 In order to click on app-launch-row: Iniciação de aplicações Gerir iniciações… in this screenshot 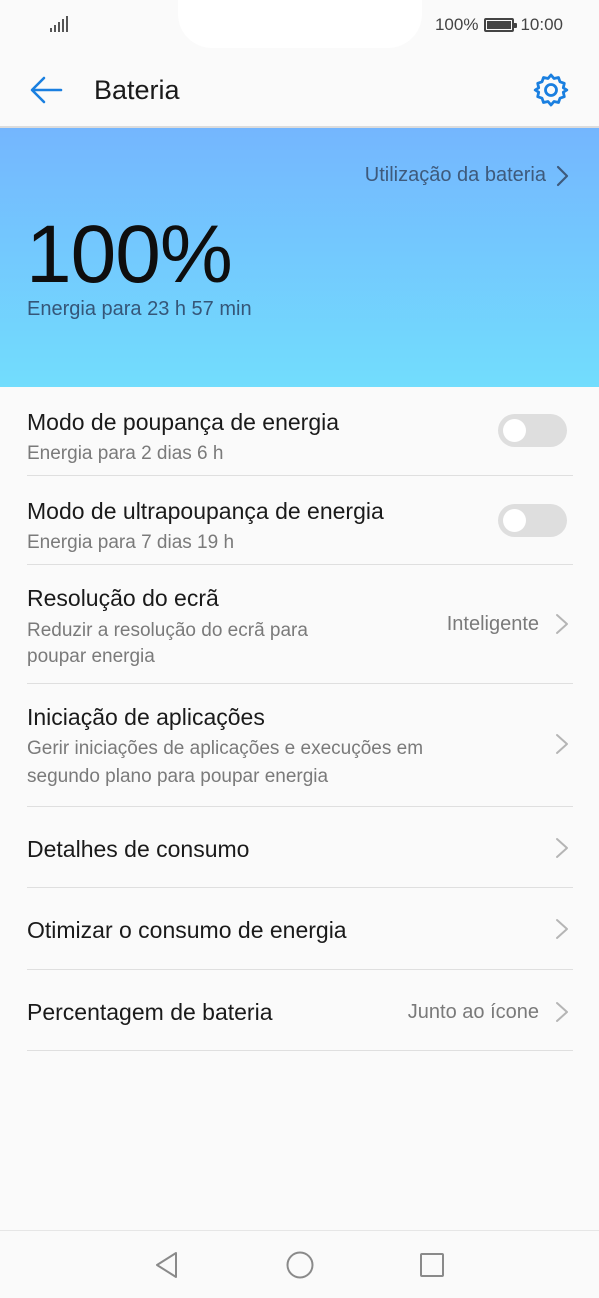, I will do `click(300, 745)`.